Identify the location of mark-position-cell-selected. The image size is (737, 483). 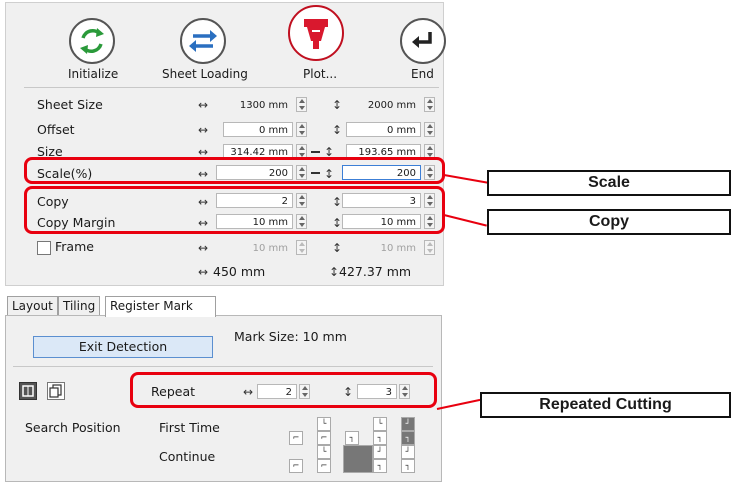
(358, 459).